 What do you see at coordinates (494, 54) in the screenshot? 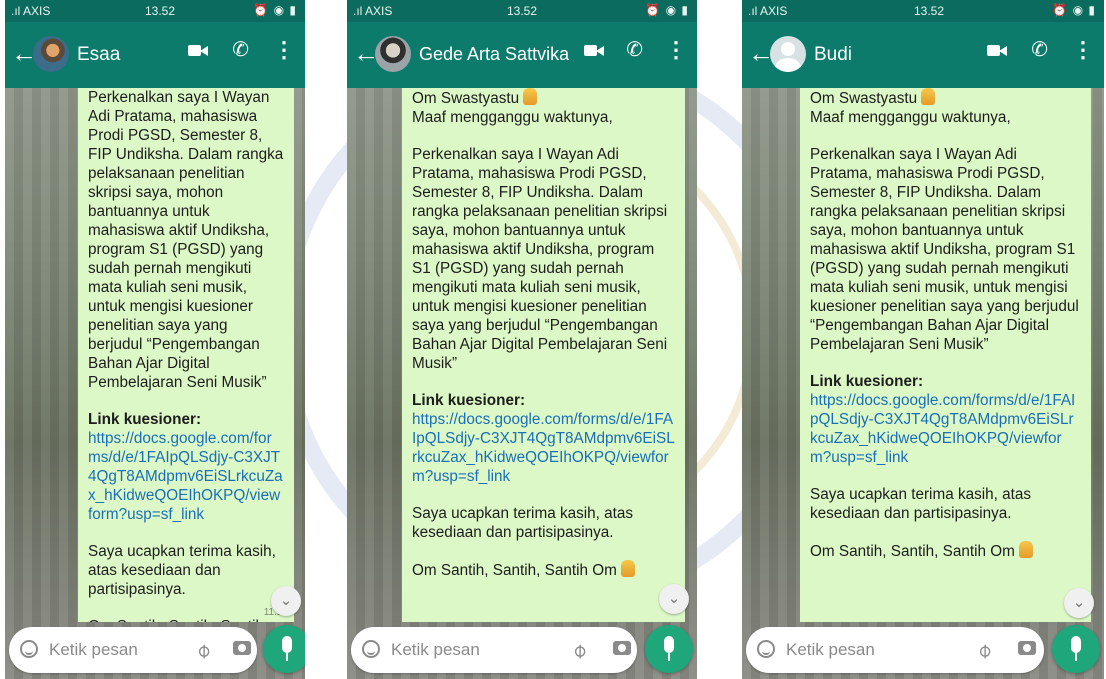
I see `contact-name: Gede Arta Sattvika` at bounding box center [494, 54].